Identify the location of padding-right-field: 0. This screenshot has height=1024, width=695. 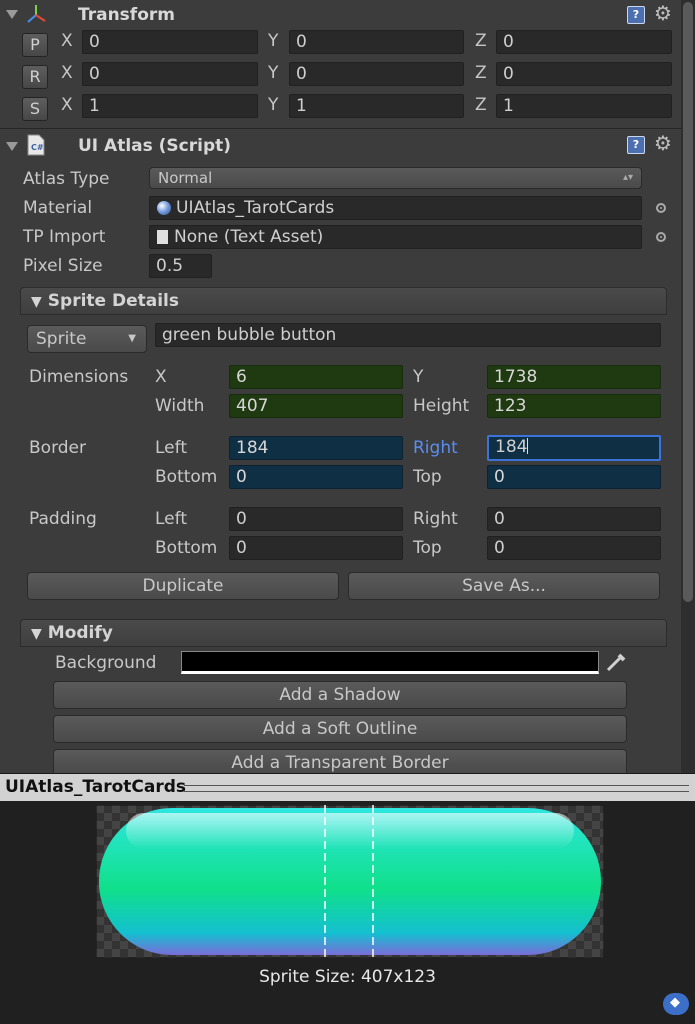
(574, 519).